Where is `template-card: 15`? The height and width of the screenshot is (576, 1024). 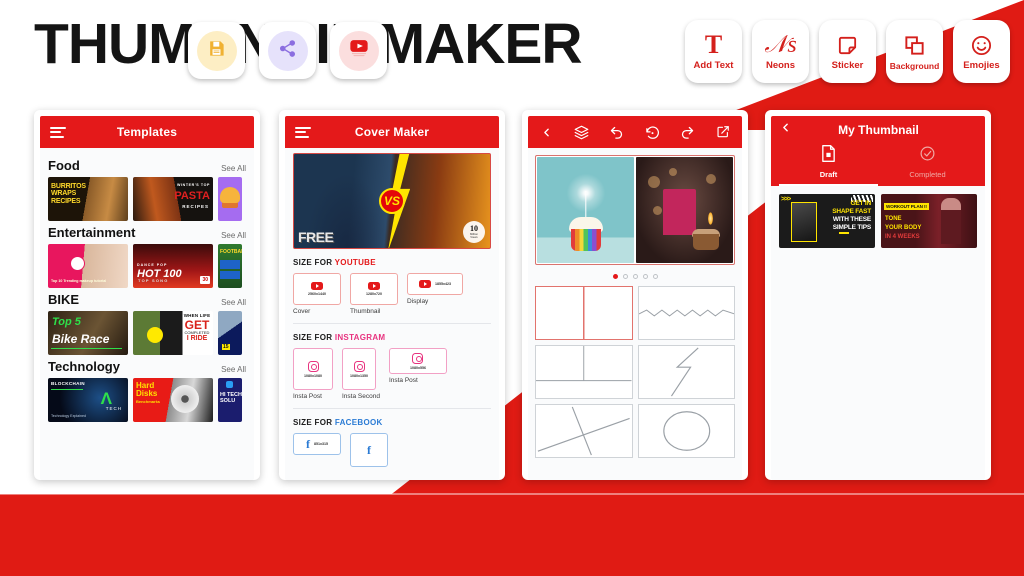
template-card: 15 is located at coordinates (230, 333).